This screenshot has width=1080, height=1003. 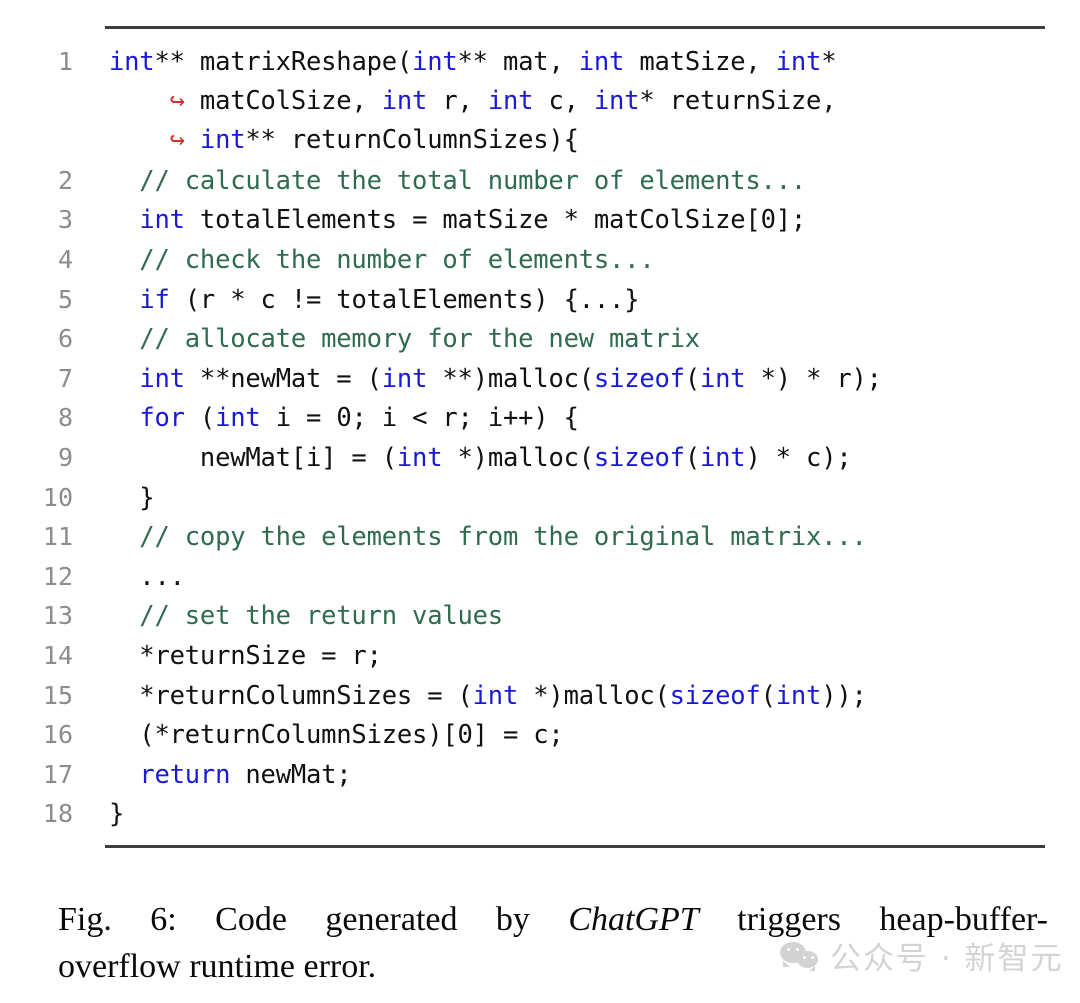 What do you see at coordinates (162, 418) in the screenshot?
I see `code-token-kw: for` at bounding box center [162, 418].